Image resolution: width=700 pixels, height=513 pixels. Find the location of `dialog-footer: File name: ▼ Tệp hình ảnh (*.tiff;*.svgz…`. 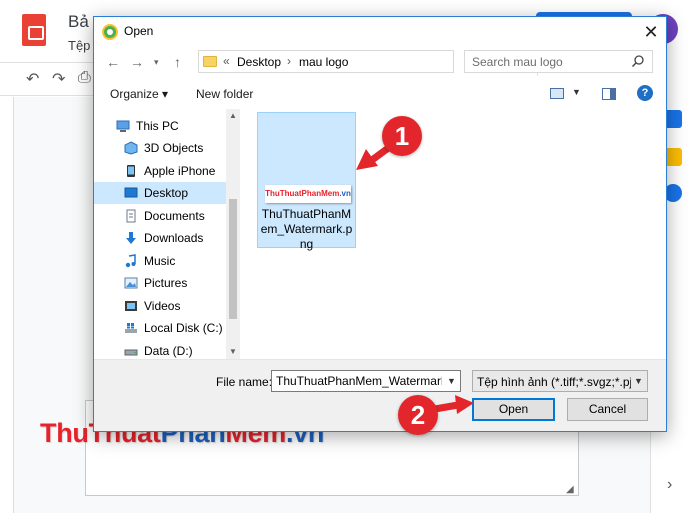

dialog-footer: File name: ▼ Tệp hình ảnh (*.tiff;*.svgz… is located at coordinates (380, 395).